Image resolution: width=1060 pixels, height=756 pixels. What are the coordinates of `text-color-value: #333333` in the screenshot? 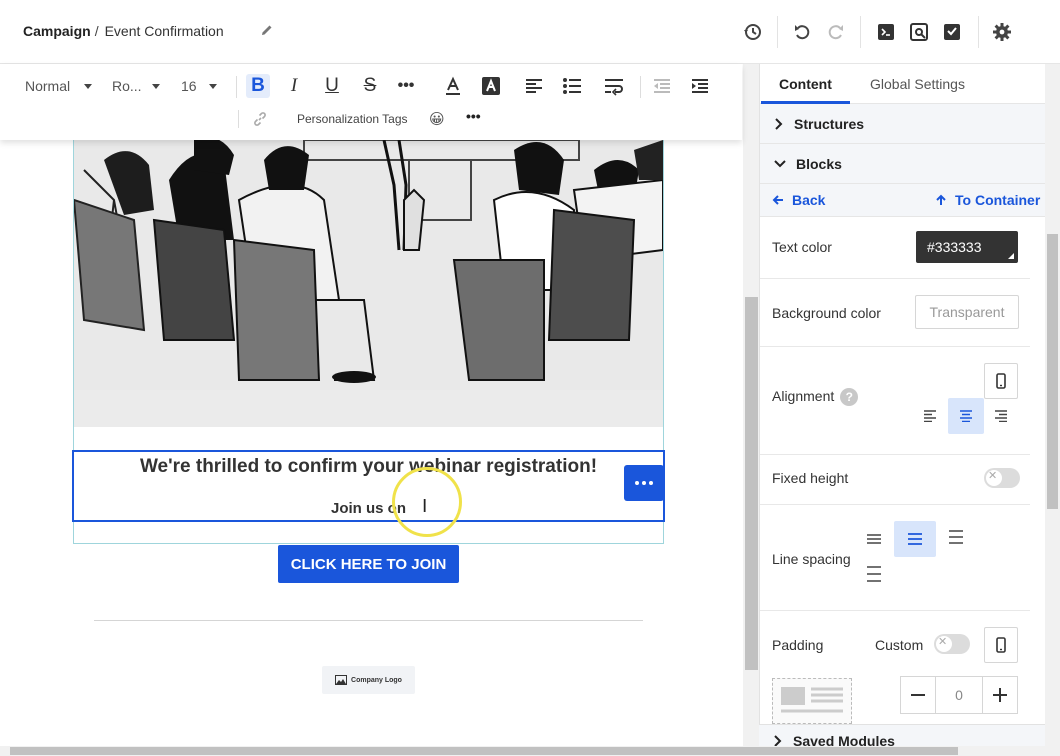 It's located at (954, 247).